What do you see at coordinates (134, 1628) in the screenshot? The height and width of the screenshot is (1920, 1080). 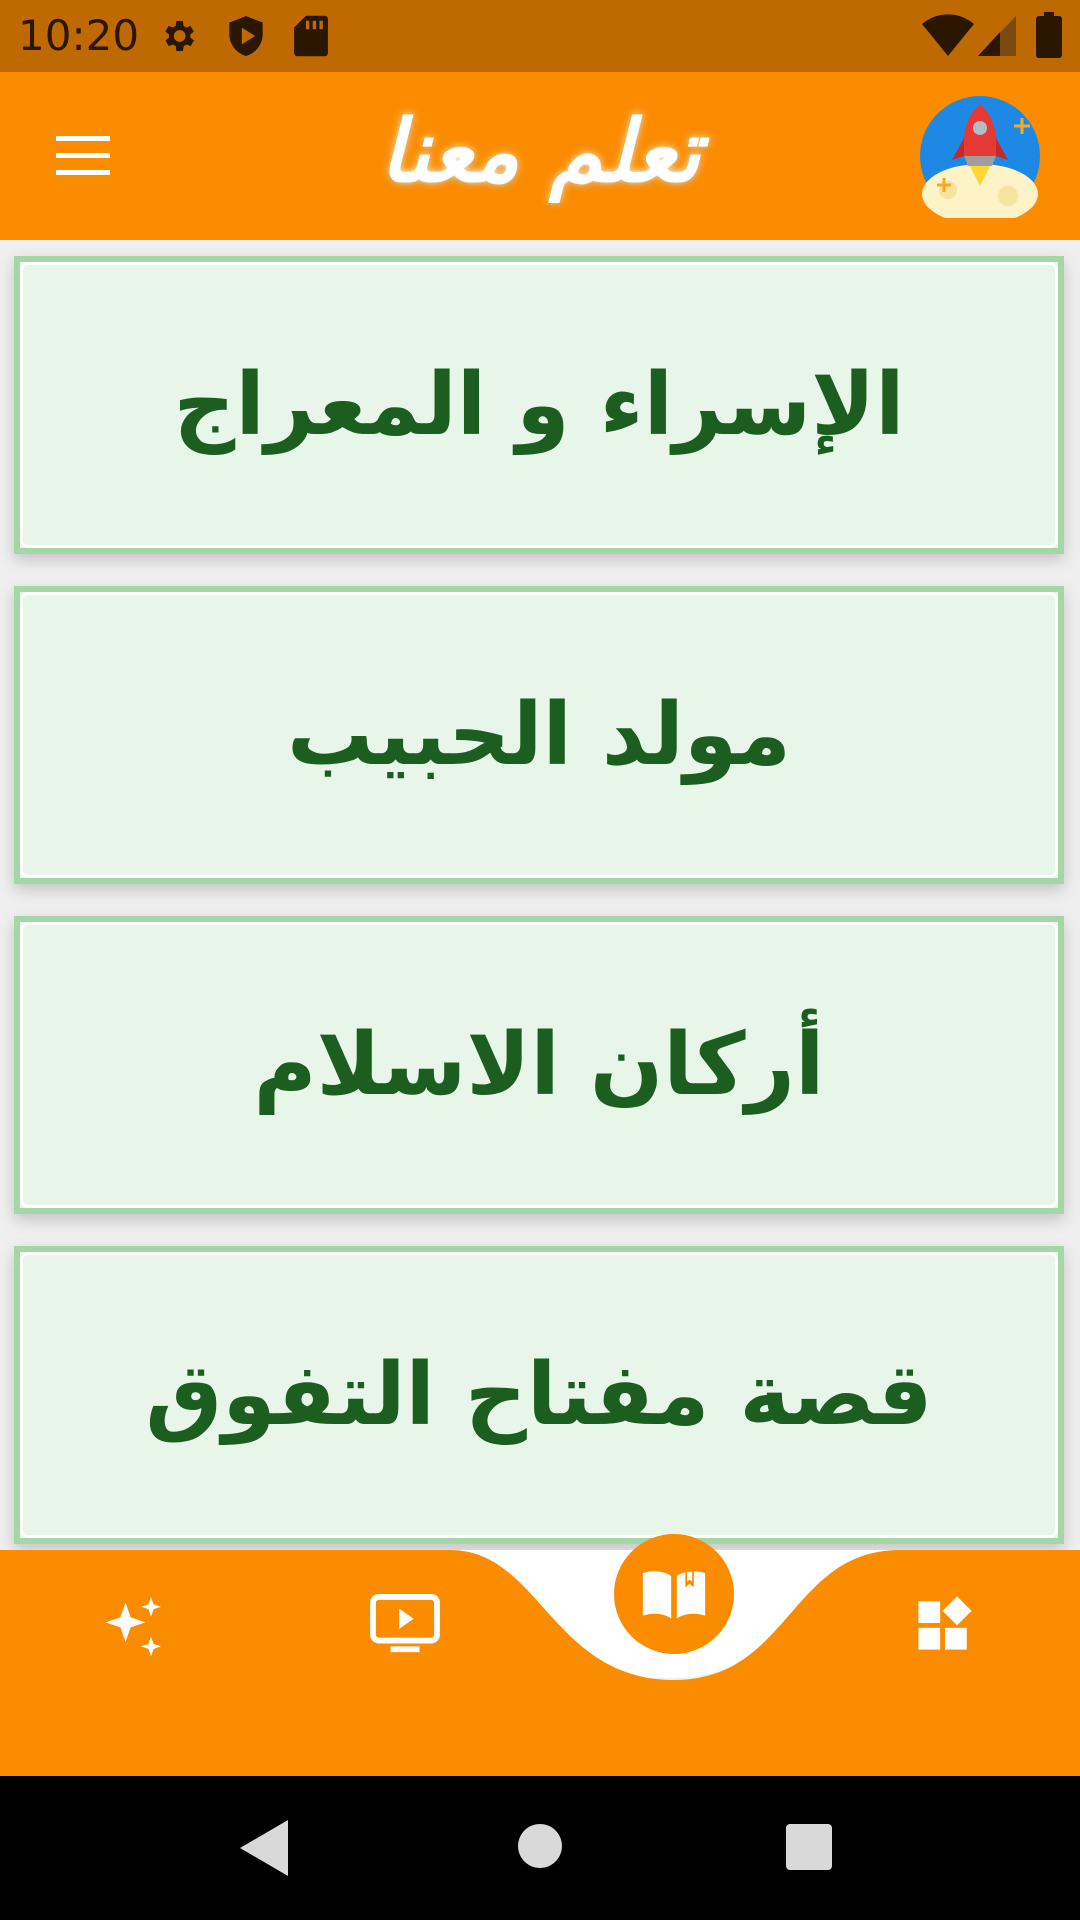 I see `sparkles-icon` at bounding box center [134, 1628].